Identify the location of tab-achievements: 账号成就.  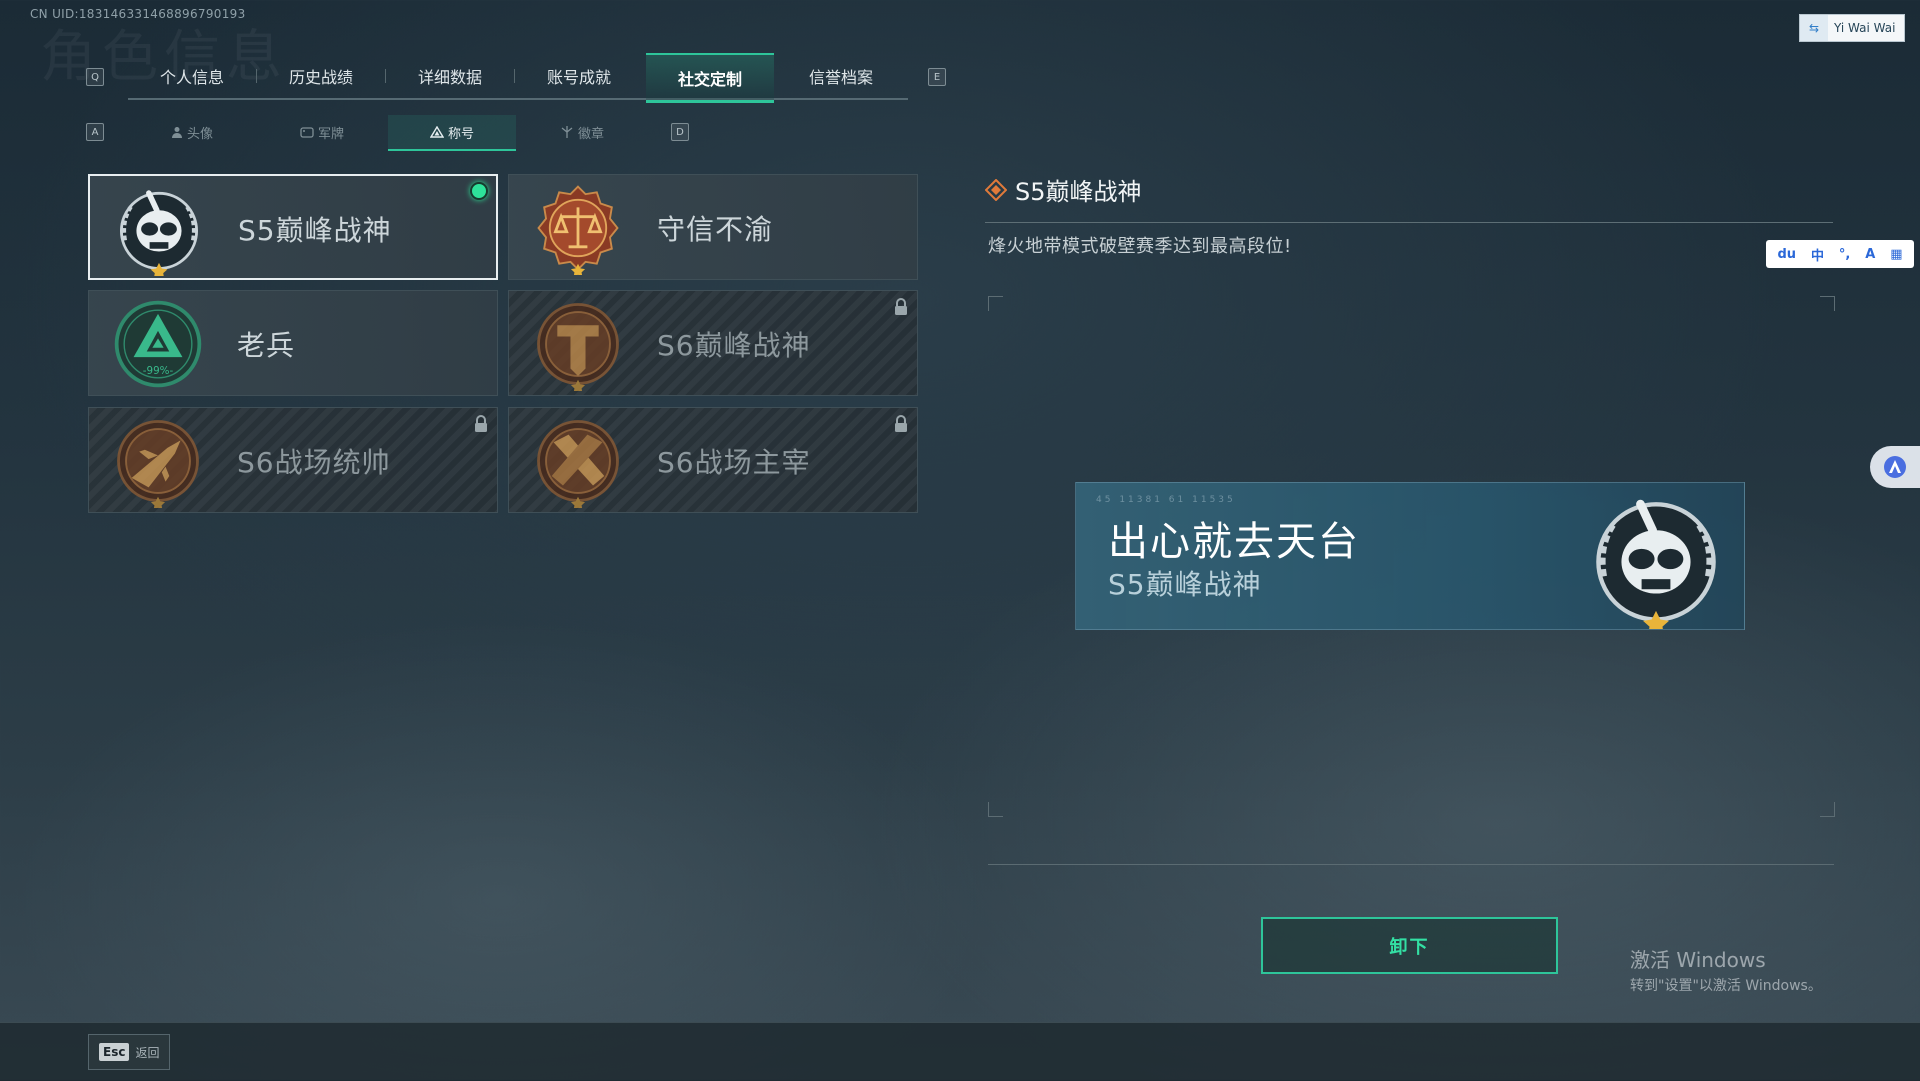
(579, 76).